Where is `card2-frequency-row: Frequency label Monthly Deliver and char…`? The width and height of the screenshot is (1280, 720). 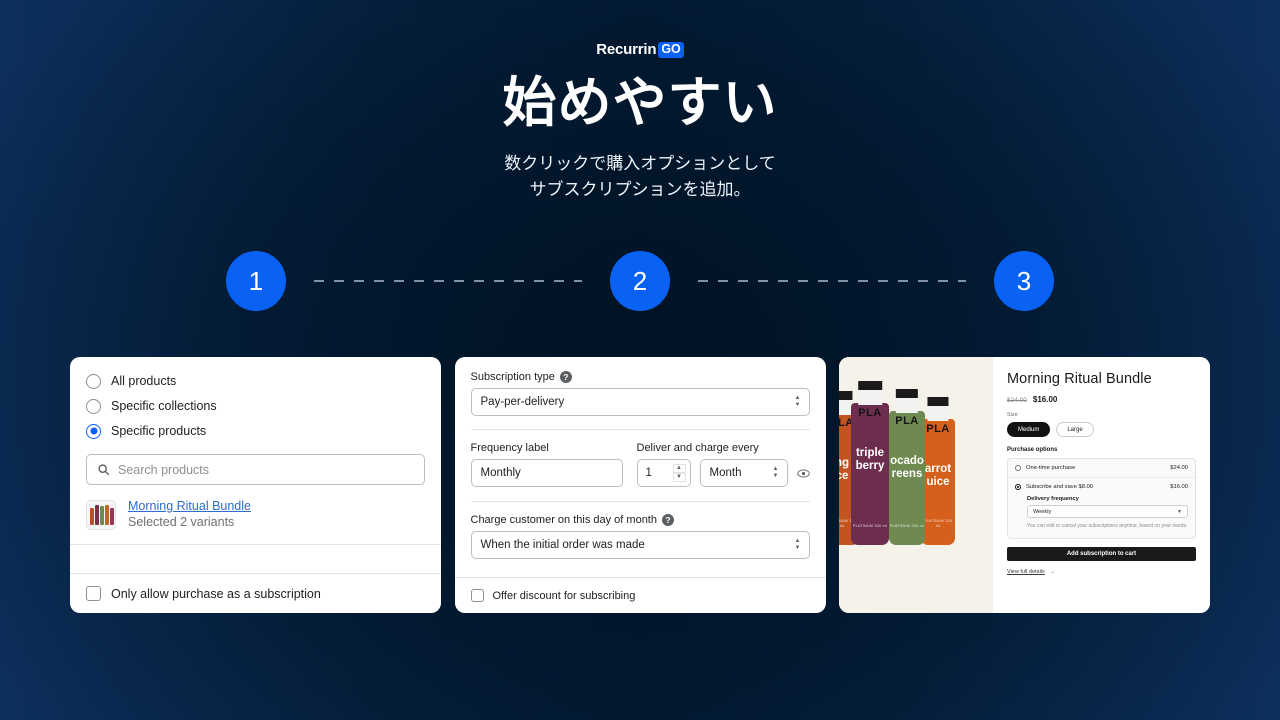 card2-frequency-row: Frequency label Monthly Deliver and char… is located at coordinates (640, 458).